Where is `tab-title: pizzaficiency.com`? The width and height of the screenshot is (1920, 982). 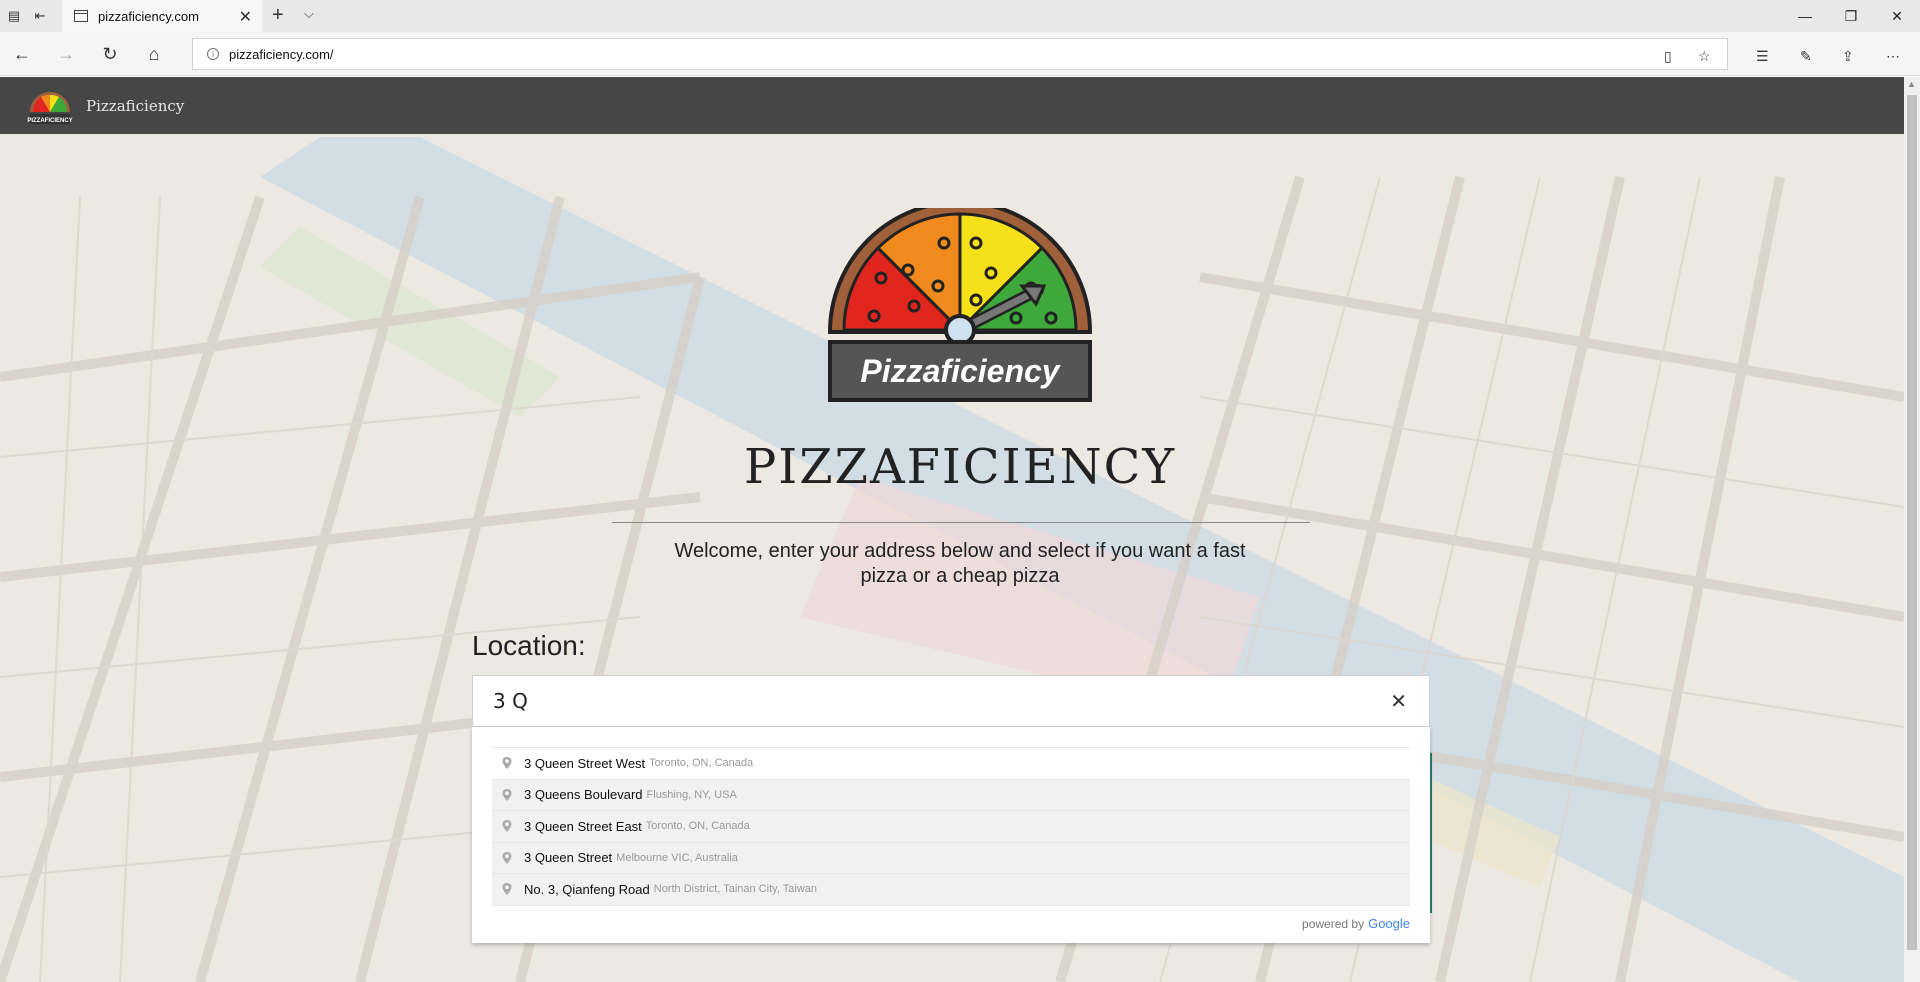 tab-title: pizzaficiency.com is located at coordinates (148, 16).